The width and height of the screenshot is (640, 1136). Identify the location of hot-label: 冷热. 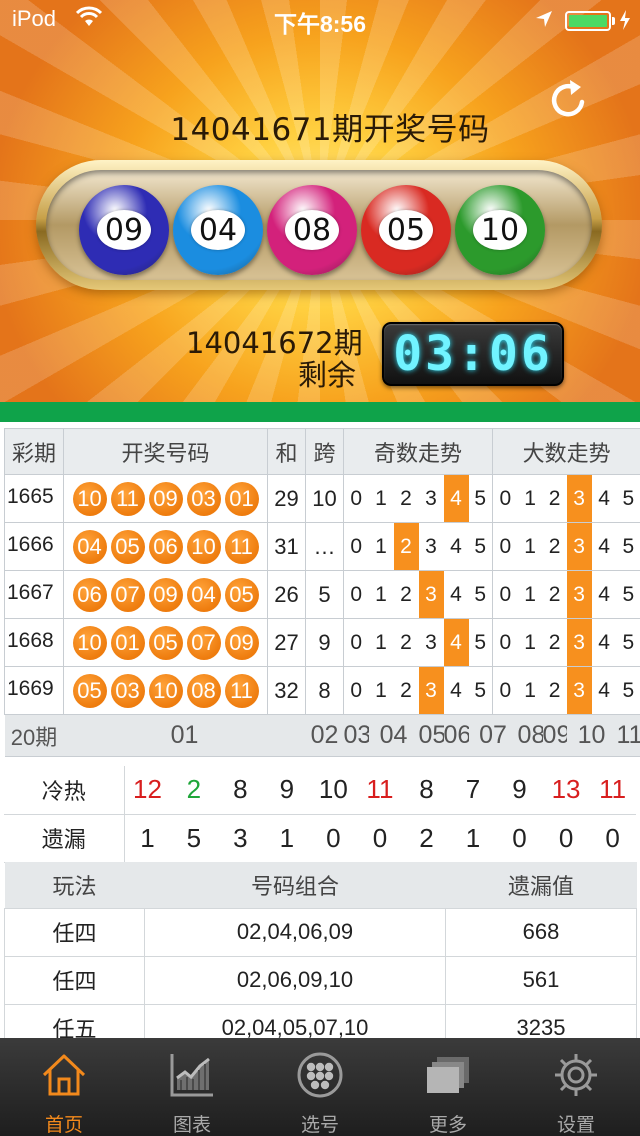
(64, 790).